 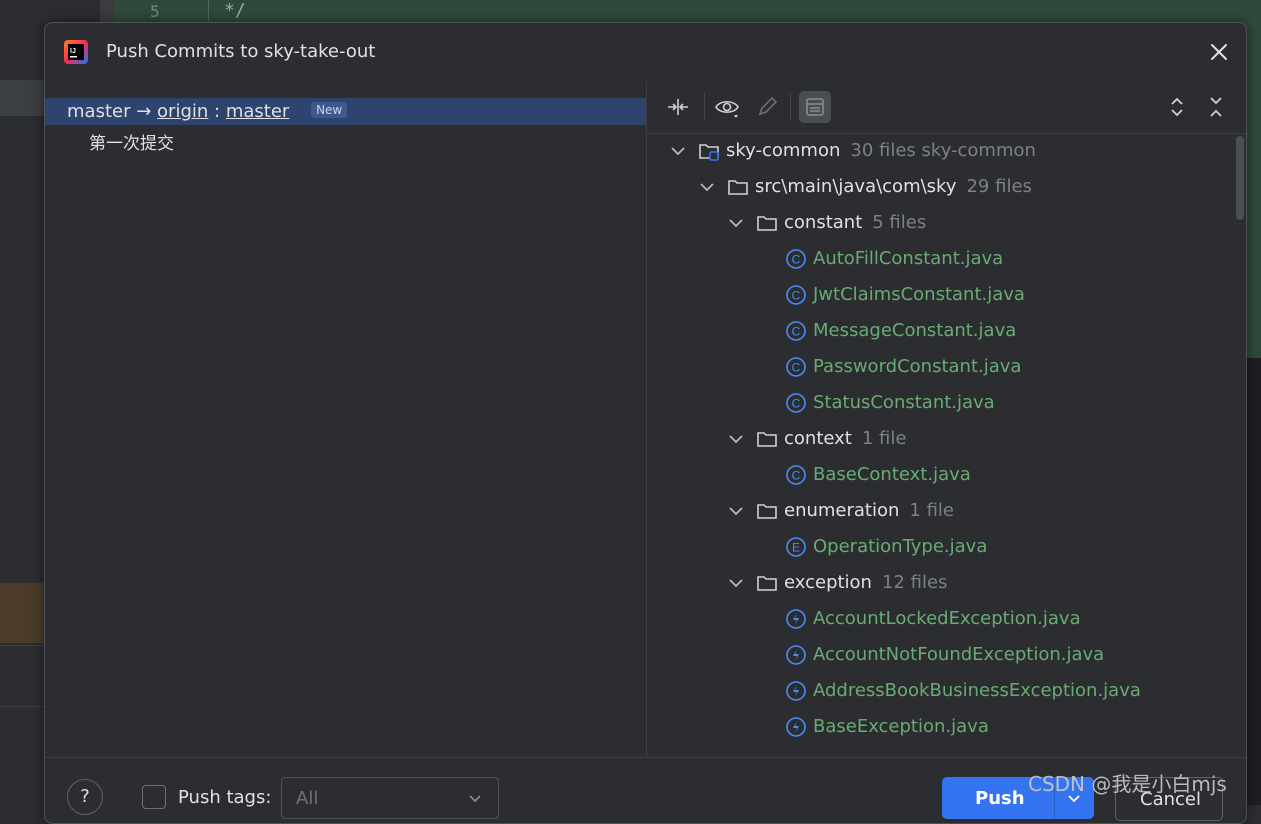 What do you see at coordinates (1219, 52) in the screenshot?
I see `close-icon` at bounding box center [1219, 52].